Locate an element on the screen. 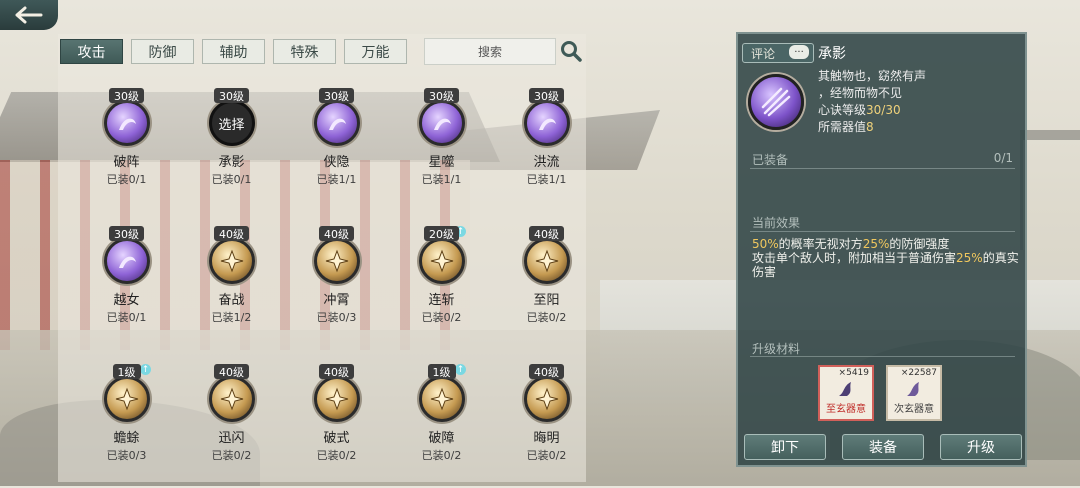 The height and width of the screenshot is (488, 1080). material-item-cixuan: ×22587 次玄器意 is located at coordinates (914, 393).